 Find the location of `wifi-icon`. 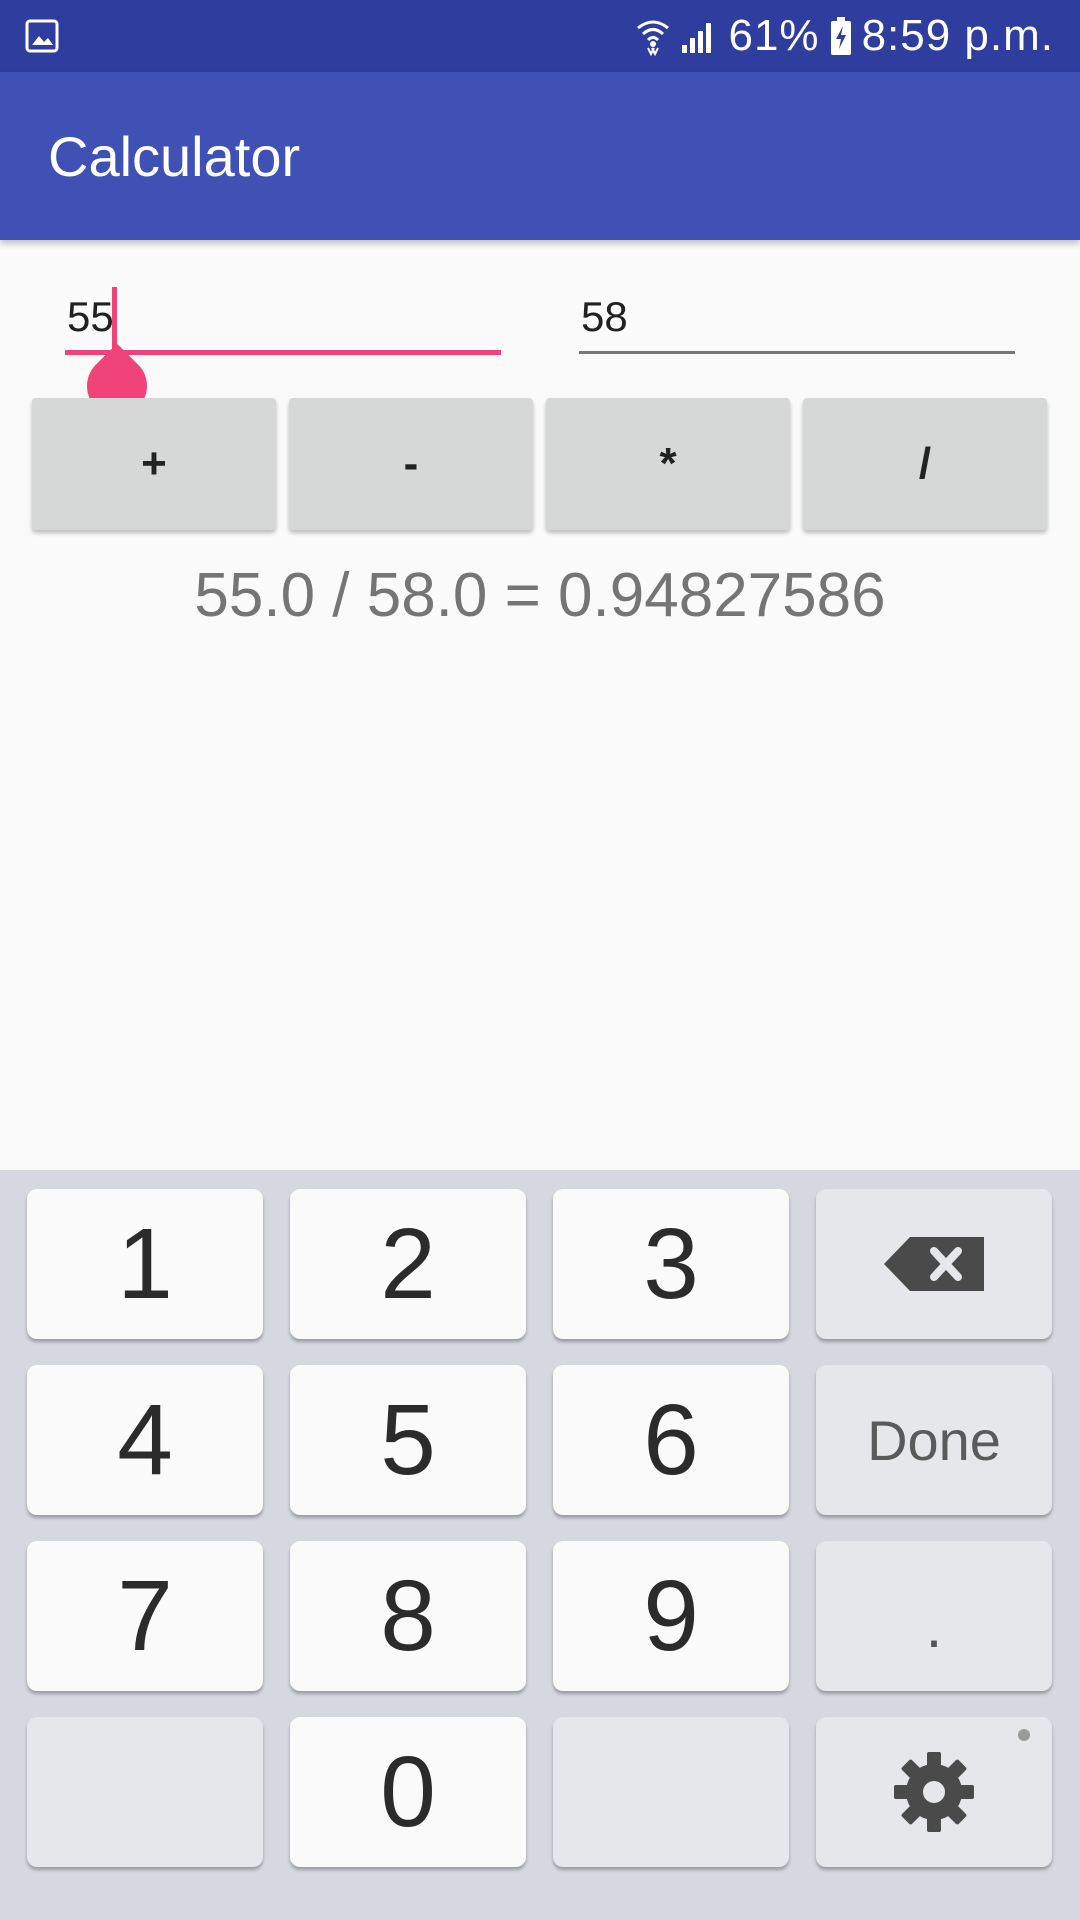

wifi-icon is located at coordinates (653, 38).